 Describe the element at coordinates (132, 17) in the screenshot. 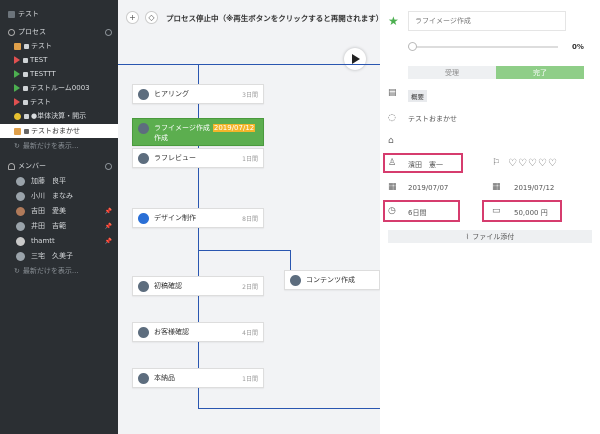

I see `add-button: +` at that location.